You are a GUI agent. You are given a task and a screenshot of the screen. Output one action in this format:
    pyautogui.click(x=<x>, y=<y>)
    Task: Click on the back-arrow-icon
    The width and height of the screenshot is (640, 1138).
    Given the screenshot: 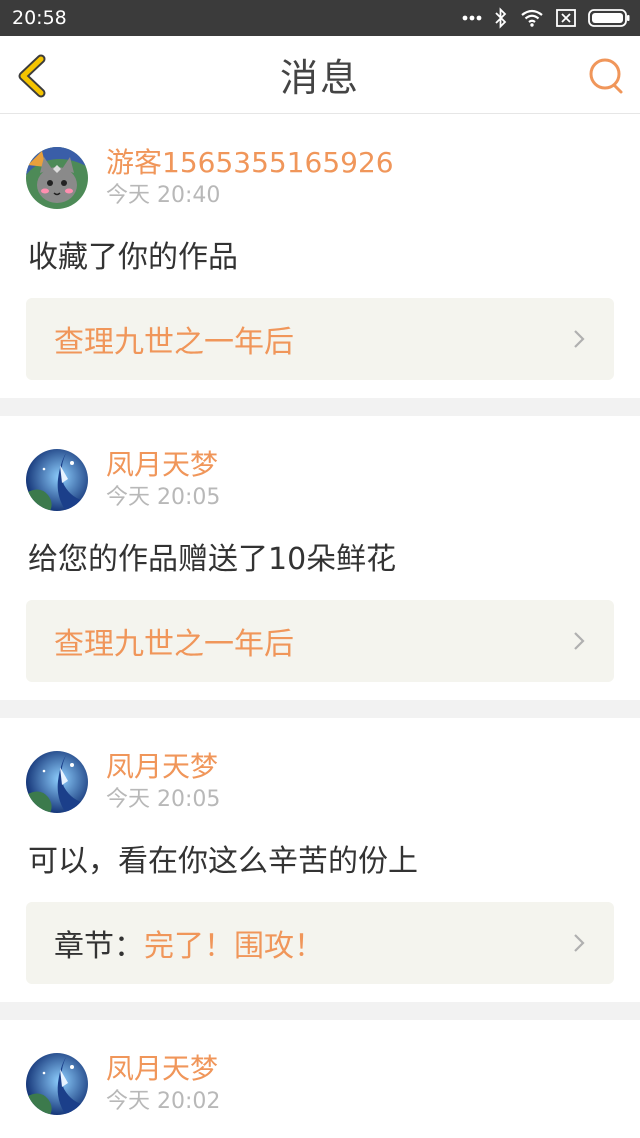 What is the action you would take?
    pyautogui.click(x=32, y=76)
    